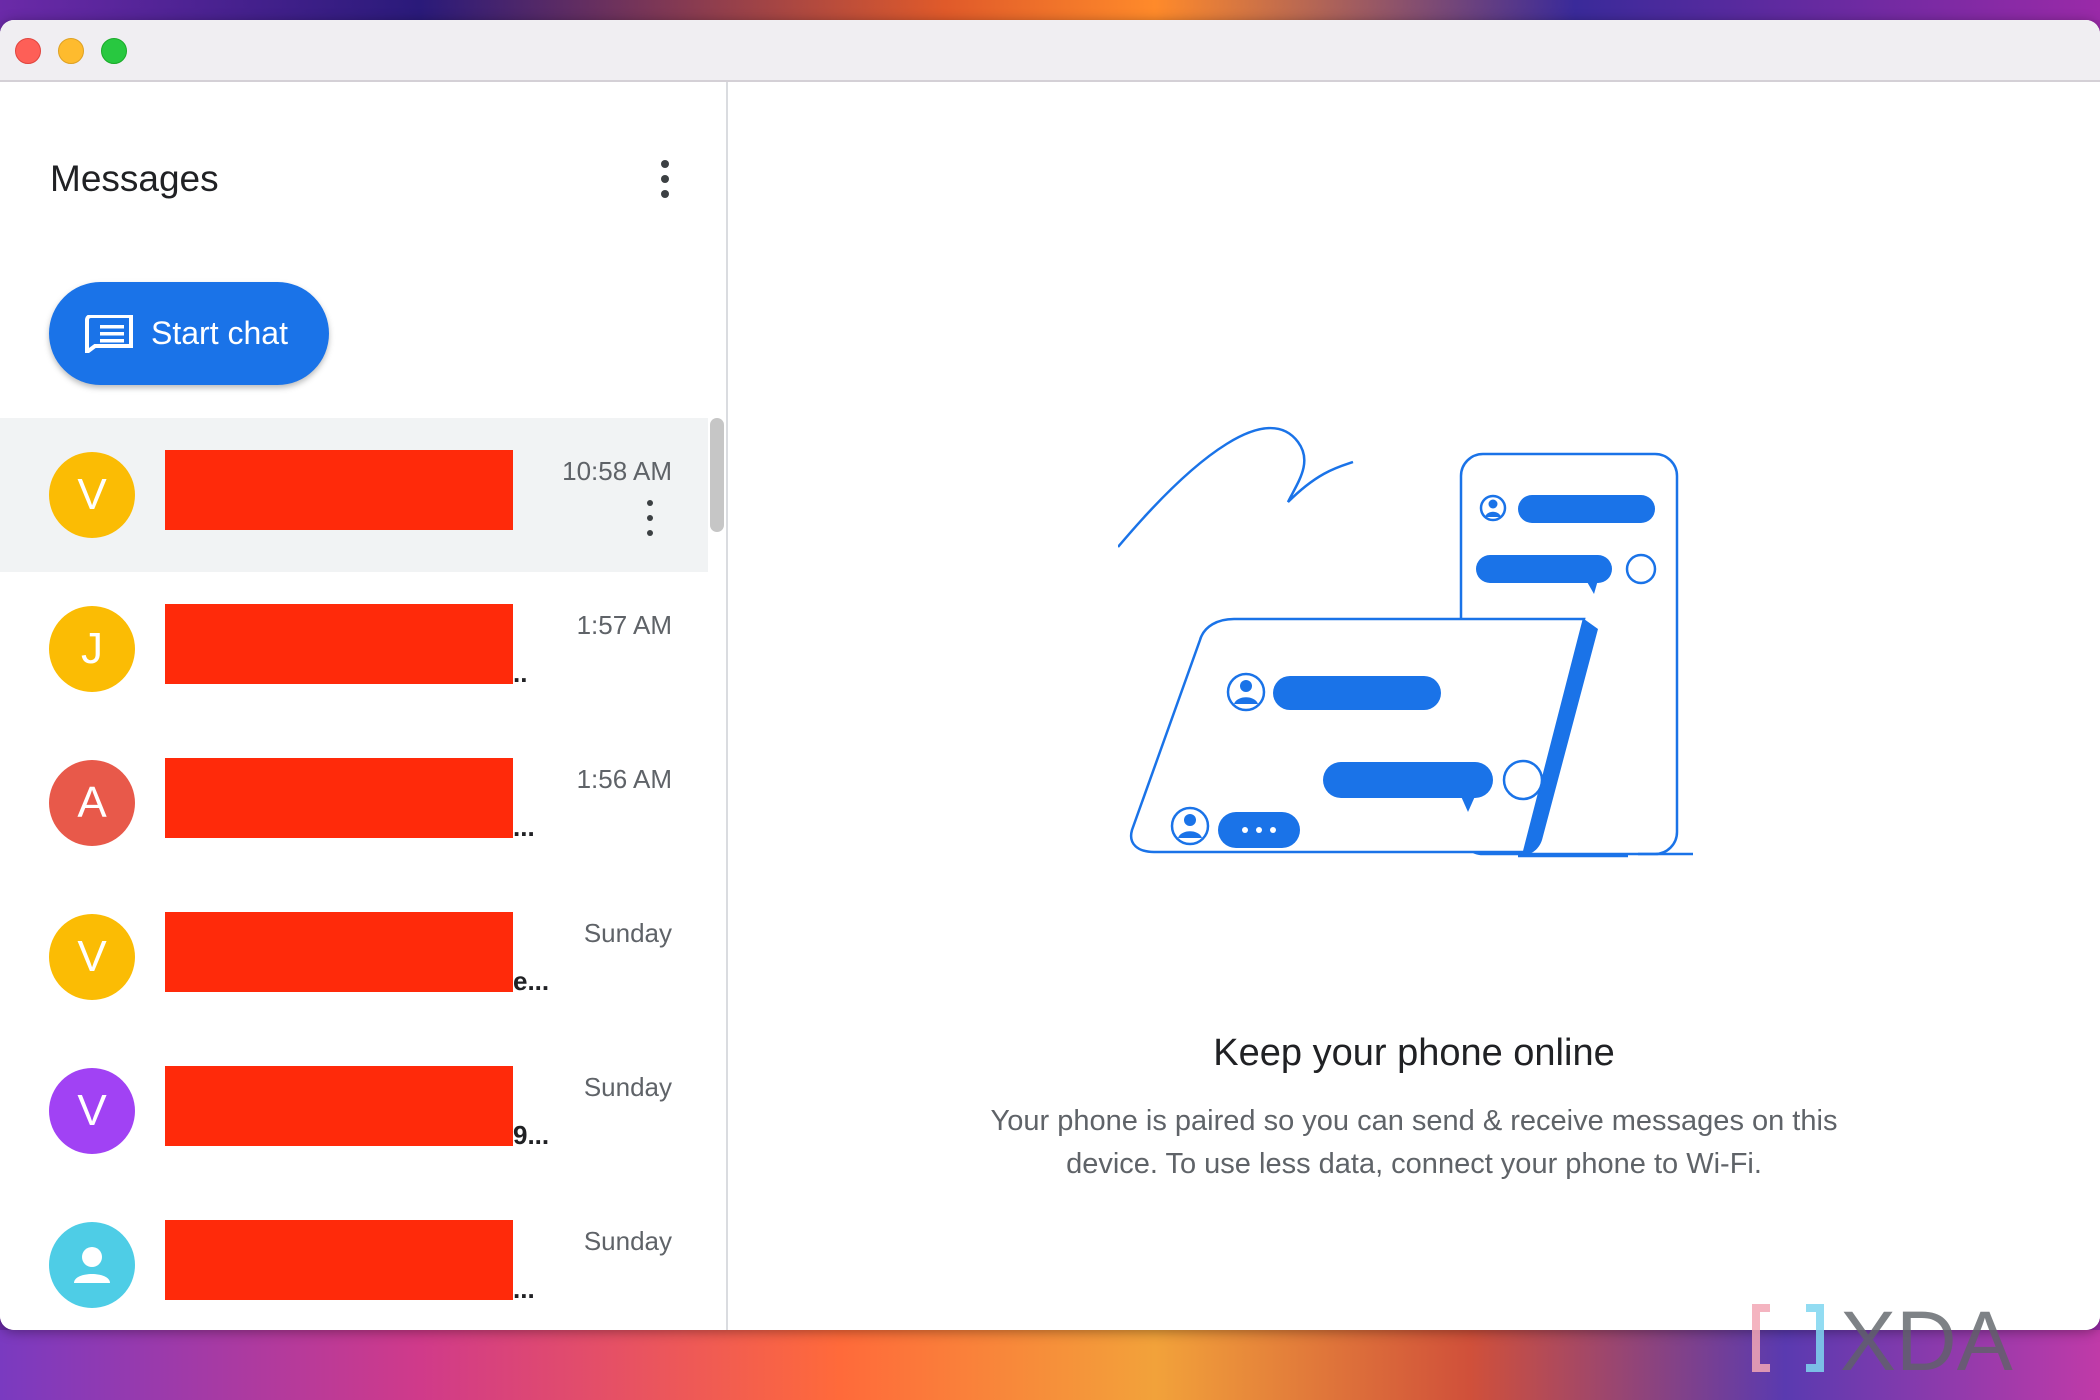  I want to click on start-chat-button: Start chat, so click(189, 333).